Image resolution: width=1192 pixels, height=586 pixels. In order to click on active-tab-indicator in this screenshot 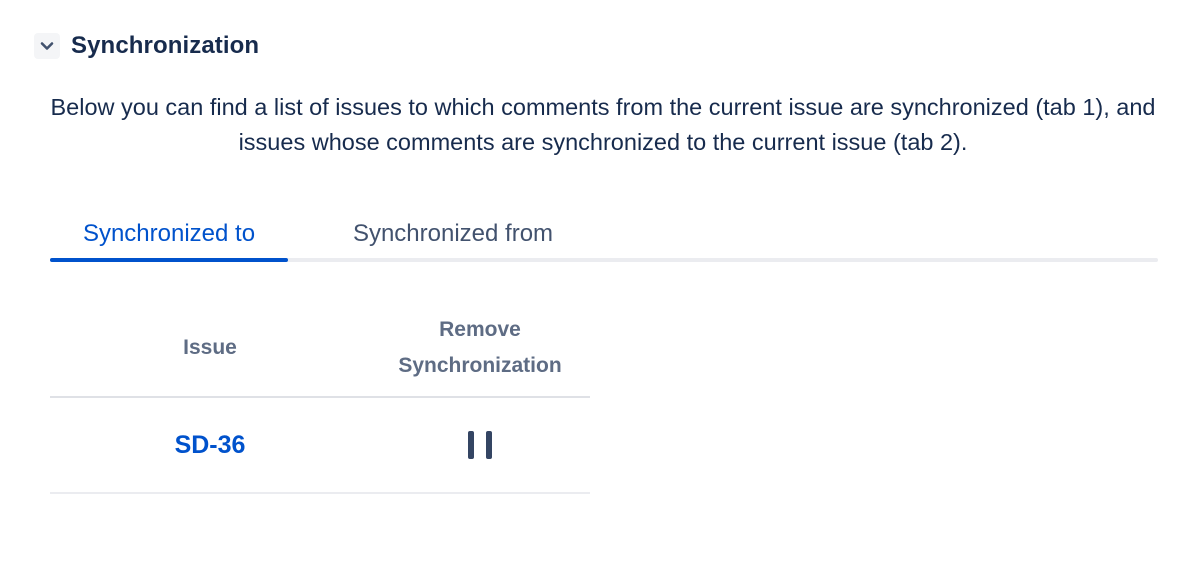, I will do `click(169, 260)`.